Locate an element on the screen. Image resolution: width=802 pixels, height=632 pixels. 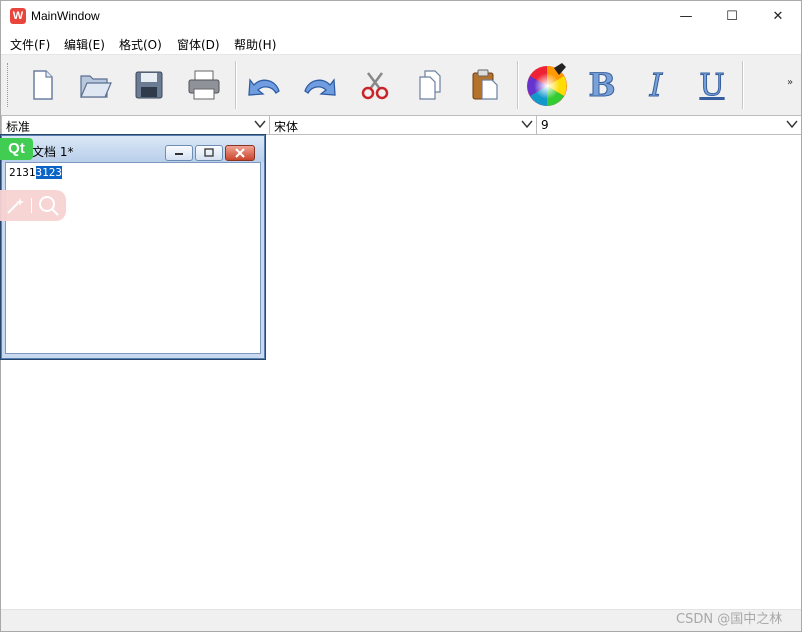
menu-window: 窗体(D) is located at coordinates (198, 44).